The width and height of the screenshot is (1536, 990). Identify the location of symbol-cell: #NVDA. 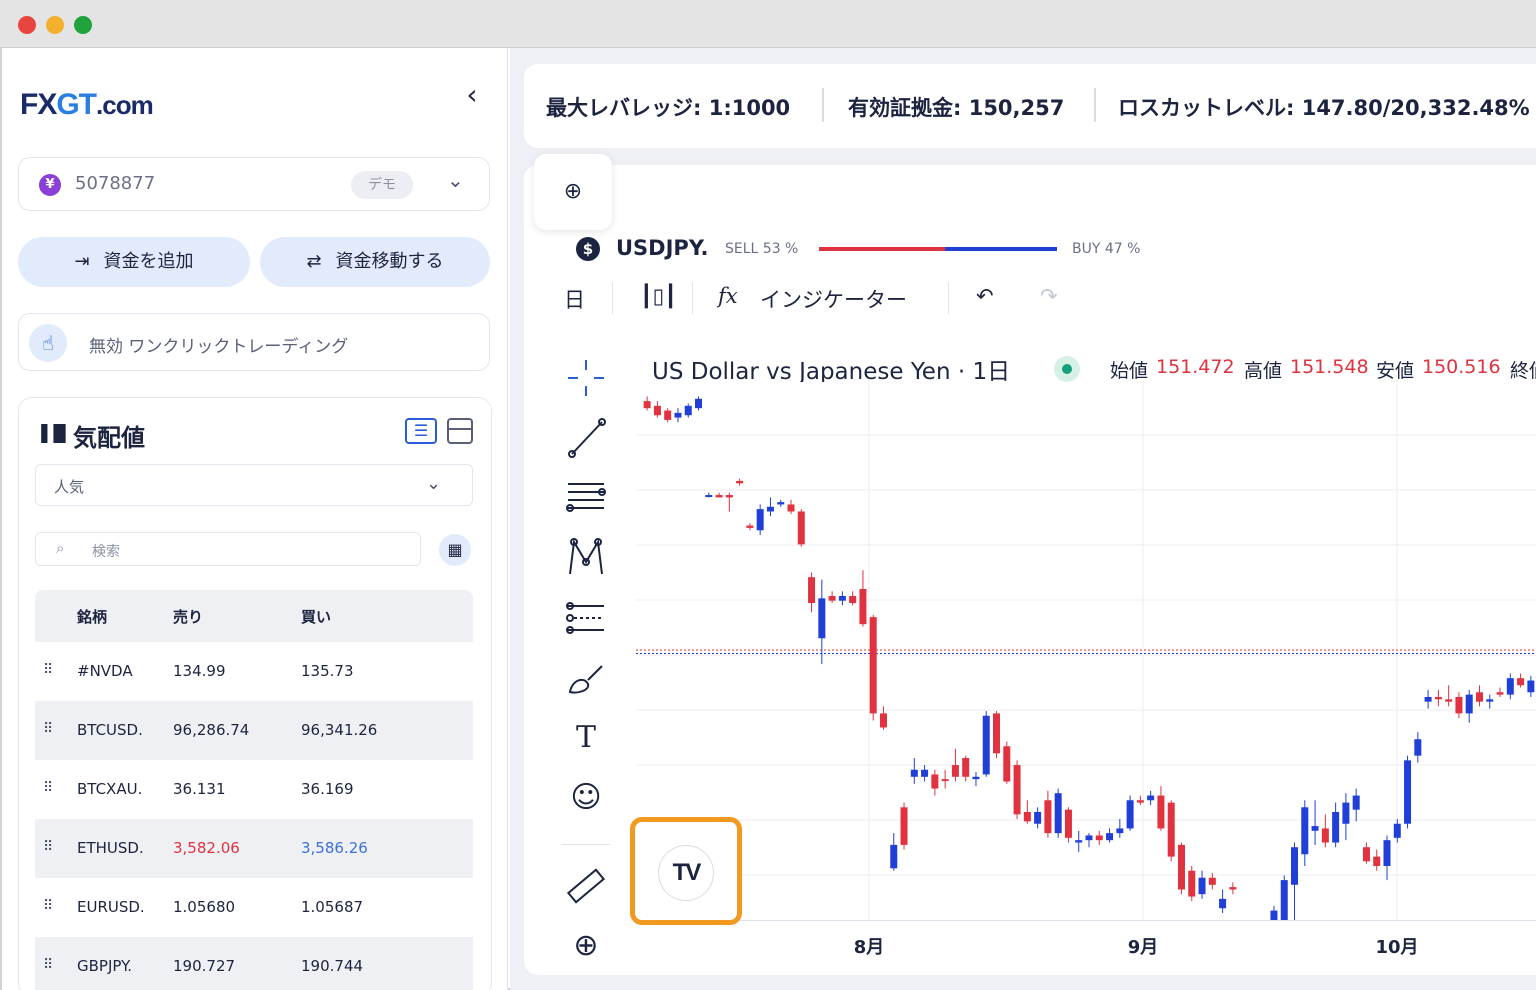
(105, 671).